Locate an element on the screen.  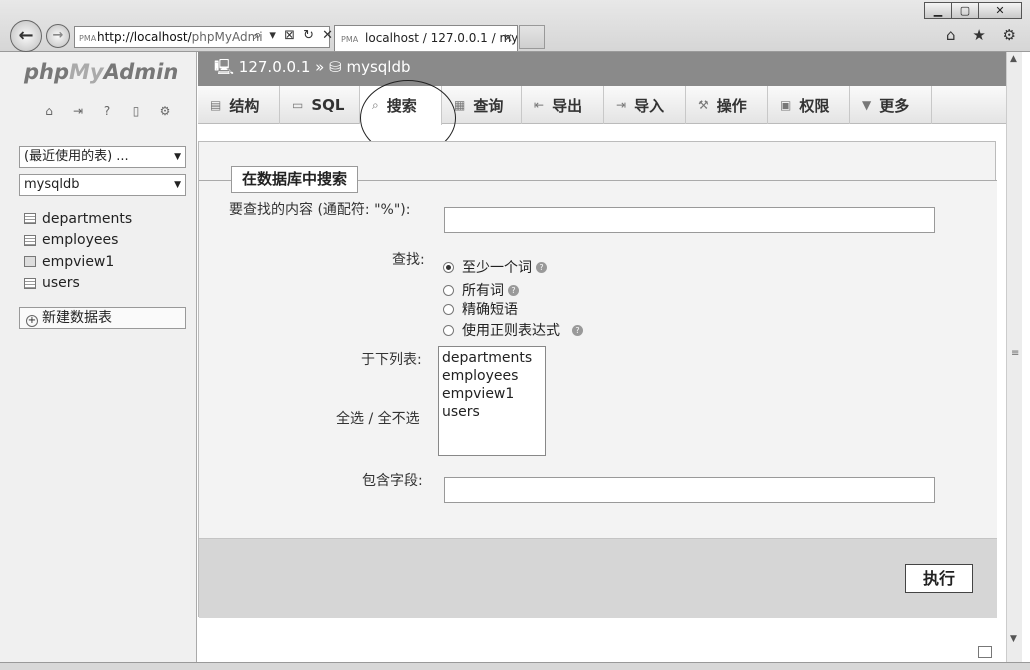
table-name: users is located at coordinates (61, 283).